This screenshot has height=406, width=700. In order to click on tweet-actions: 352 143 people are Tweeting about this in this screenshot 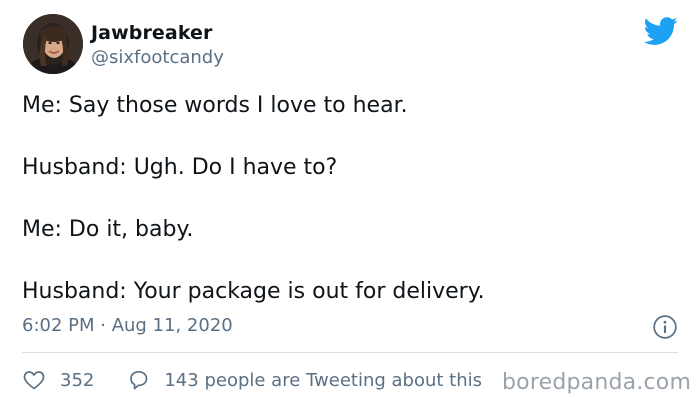, I will do `click(252, 380)`.